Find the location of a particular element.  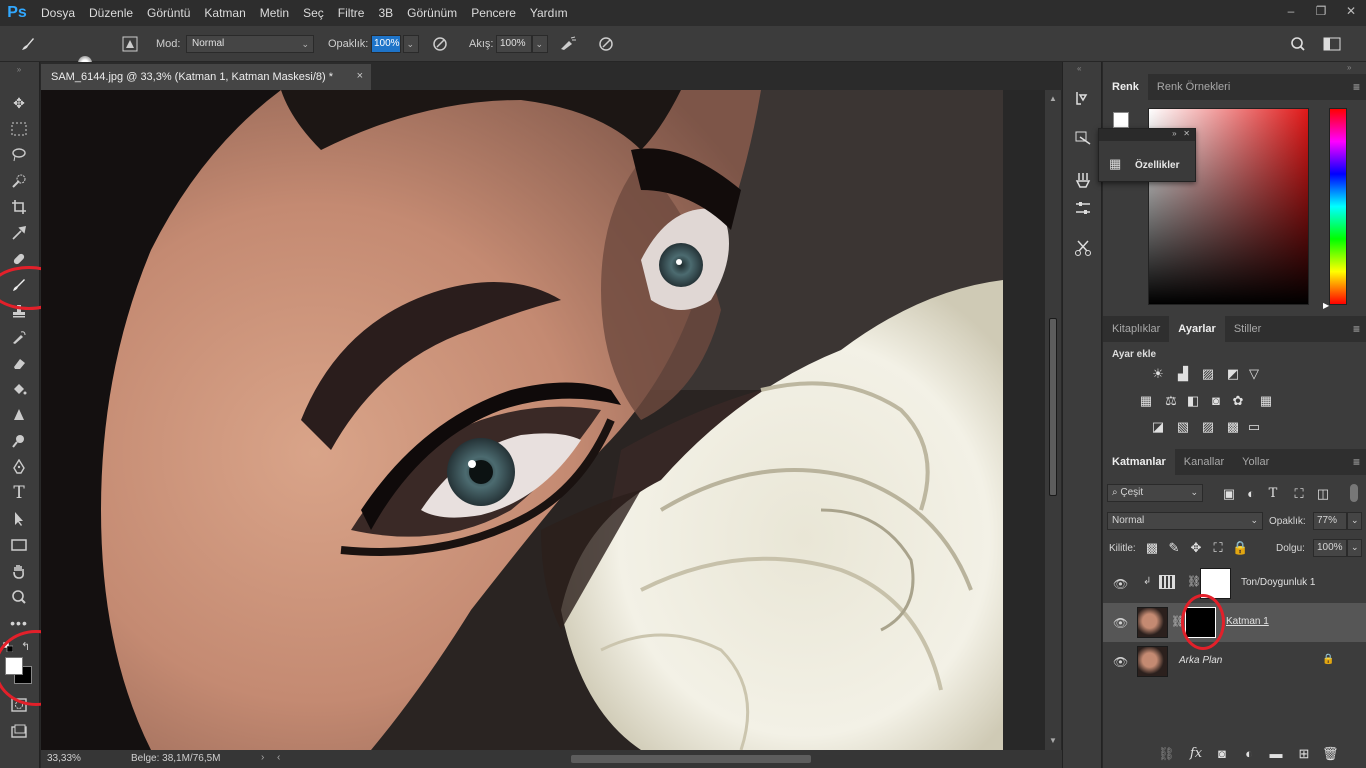

menu-metin: Metin is located at coordinates (274, 13).